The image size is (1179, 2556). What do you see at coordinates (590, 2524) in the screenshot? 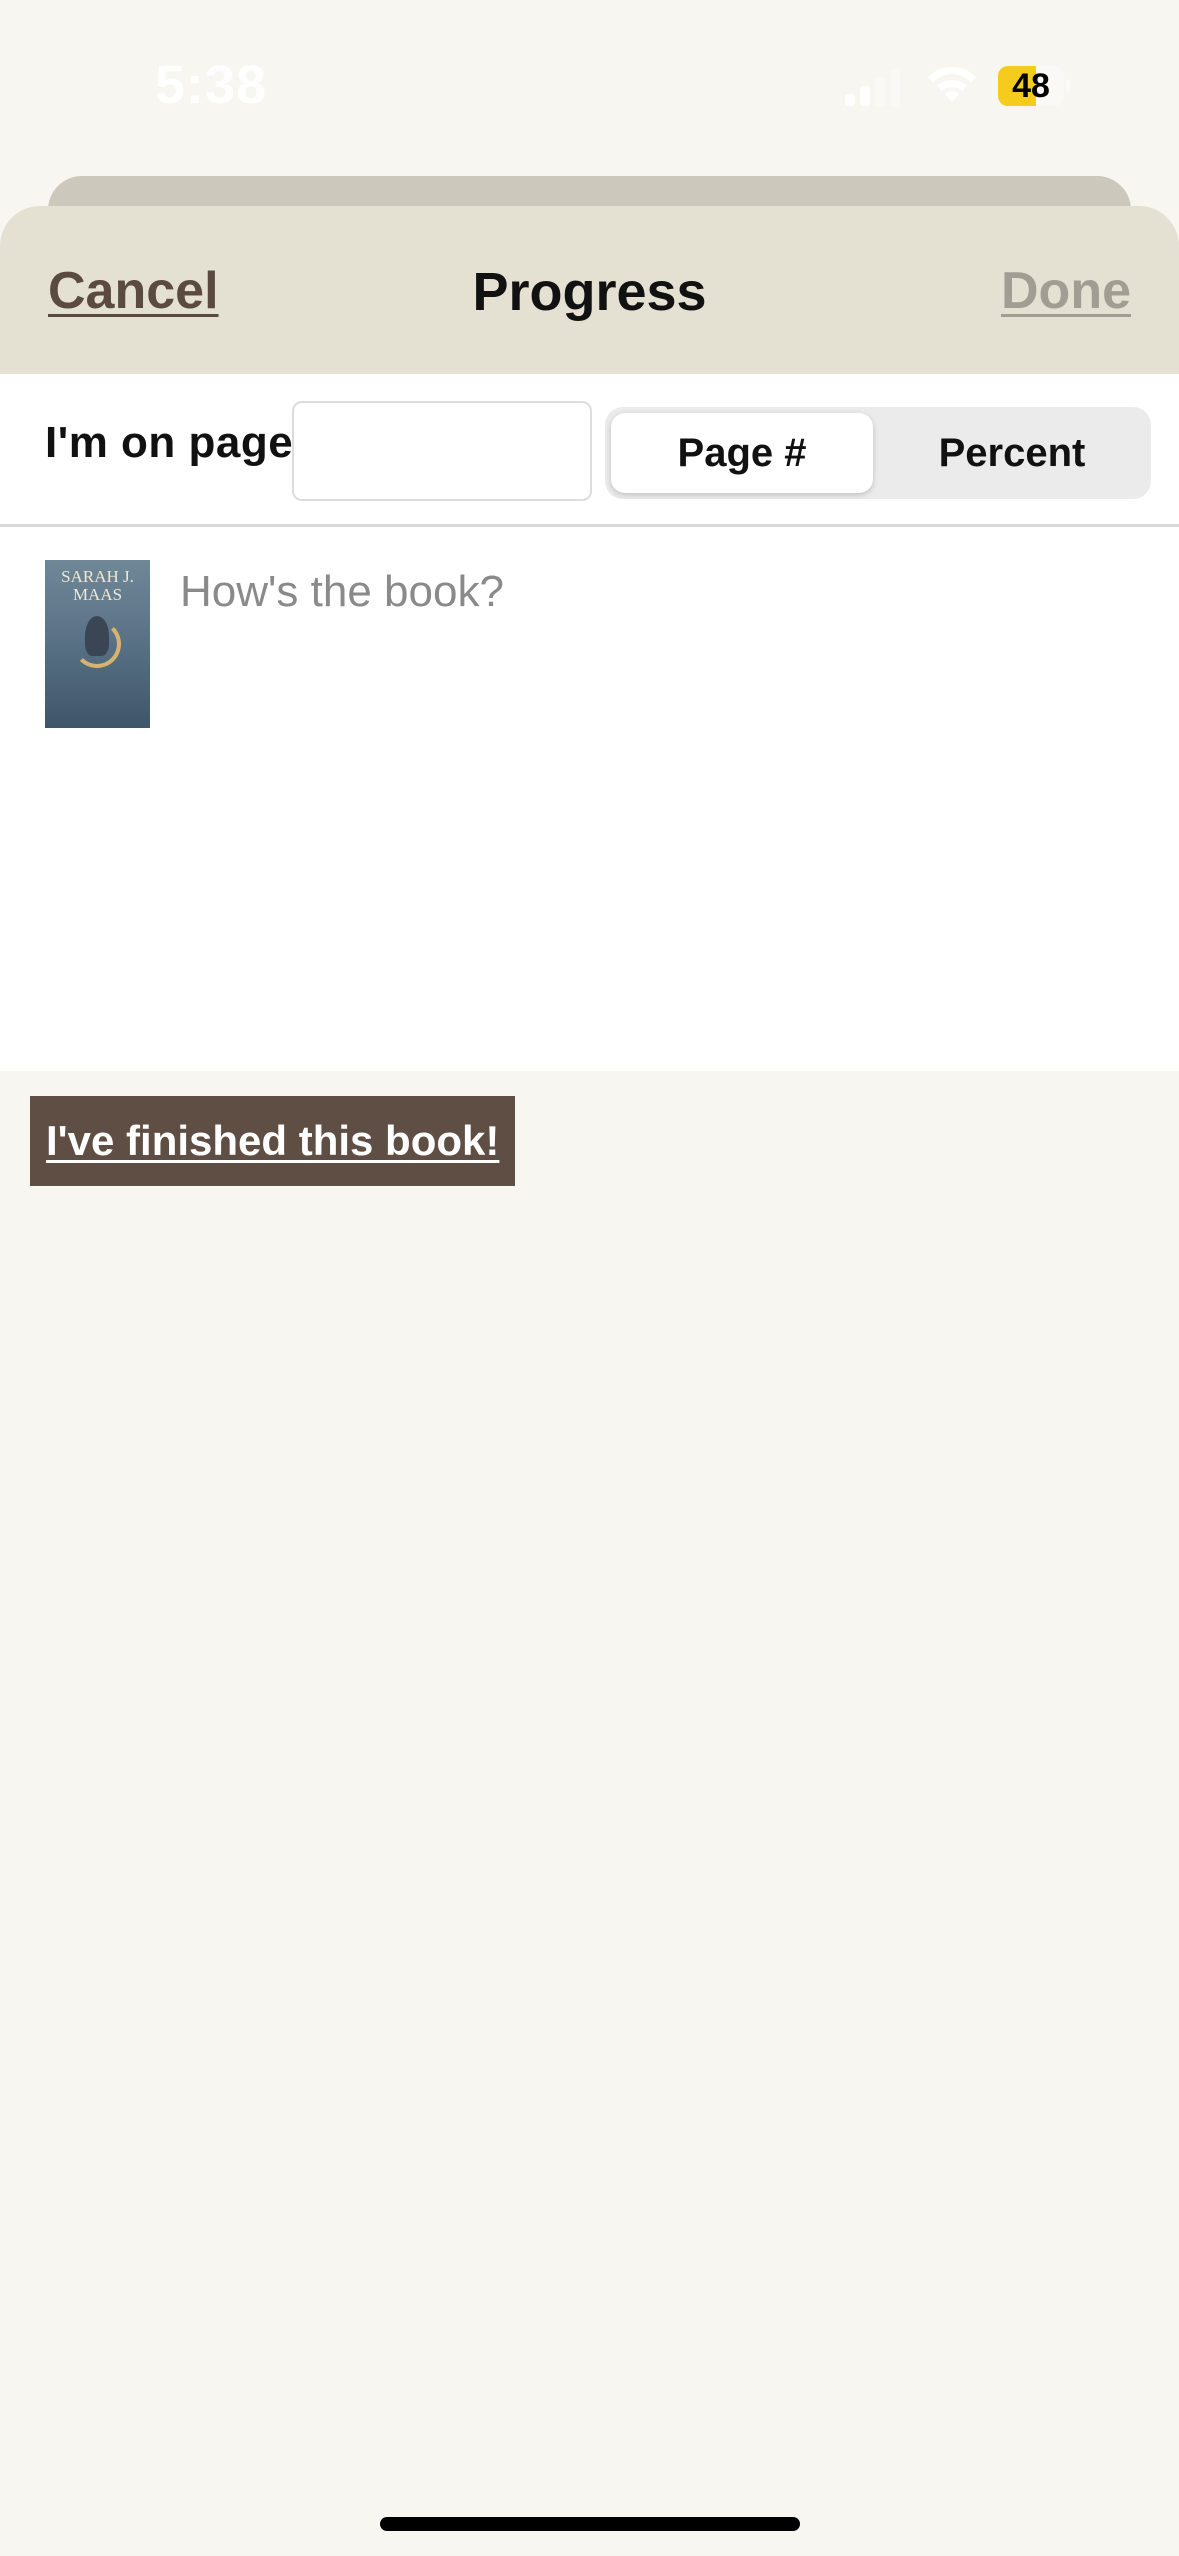
I see `home-indicator` at bounding box center [590, 2524].